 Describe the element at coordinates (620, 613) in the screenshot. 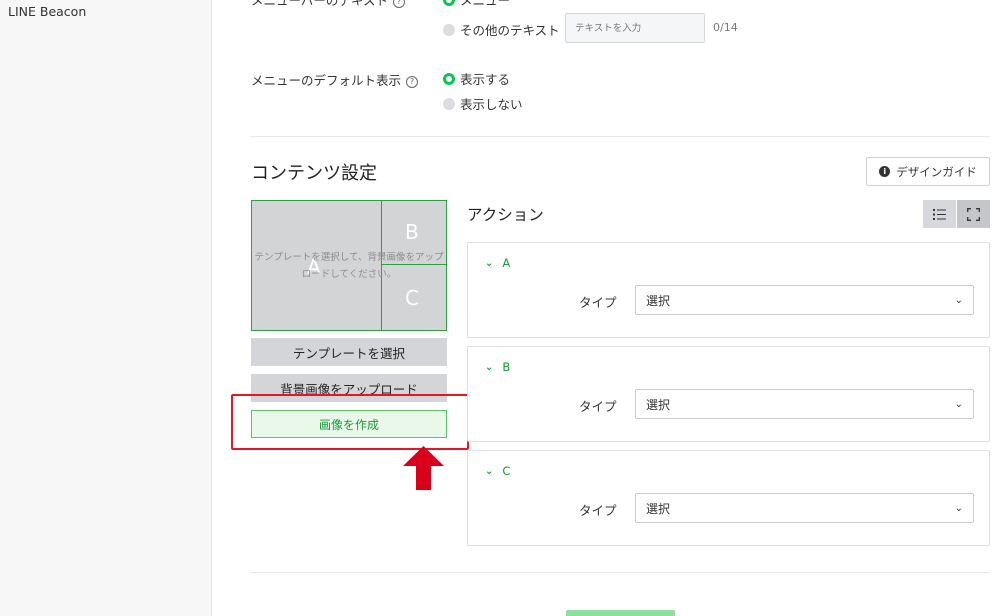

I see `save-button` at that location.